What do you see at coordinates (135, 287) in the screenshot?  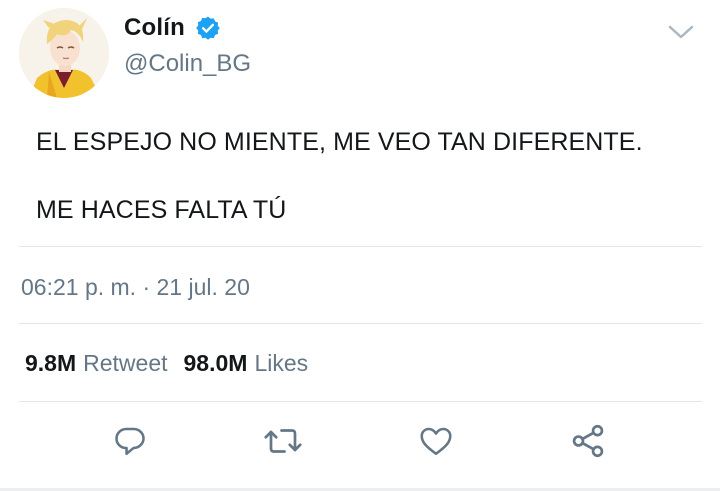 I see `tweet-timestamp: 06:21 p. m. · 21 jul. 20` at bounding box center [135, 287].